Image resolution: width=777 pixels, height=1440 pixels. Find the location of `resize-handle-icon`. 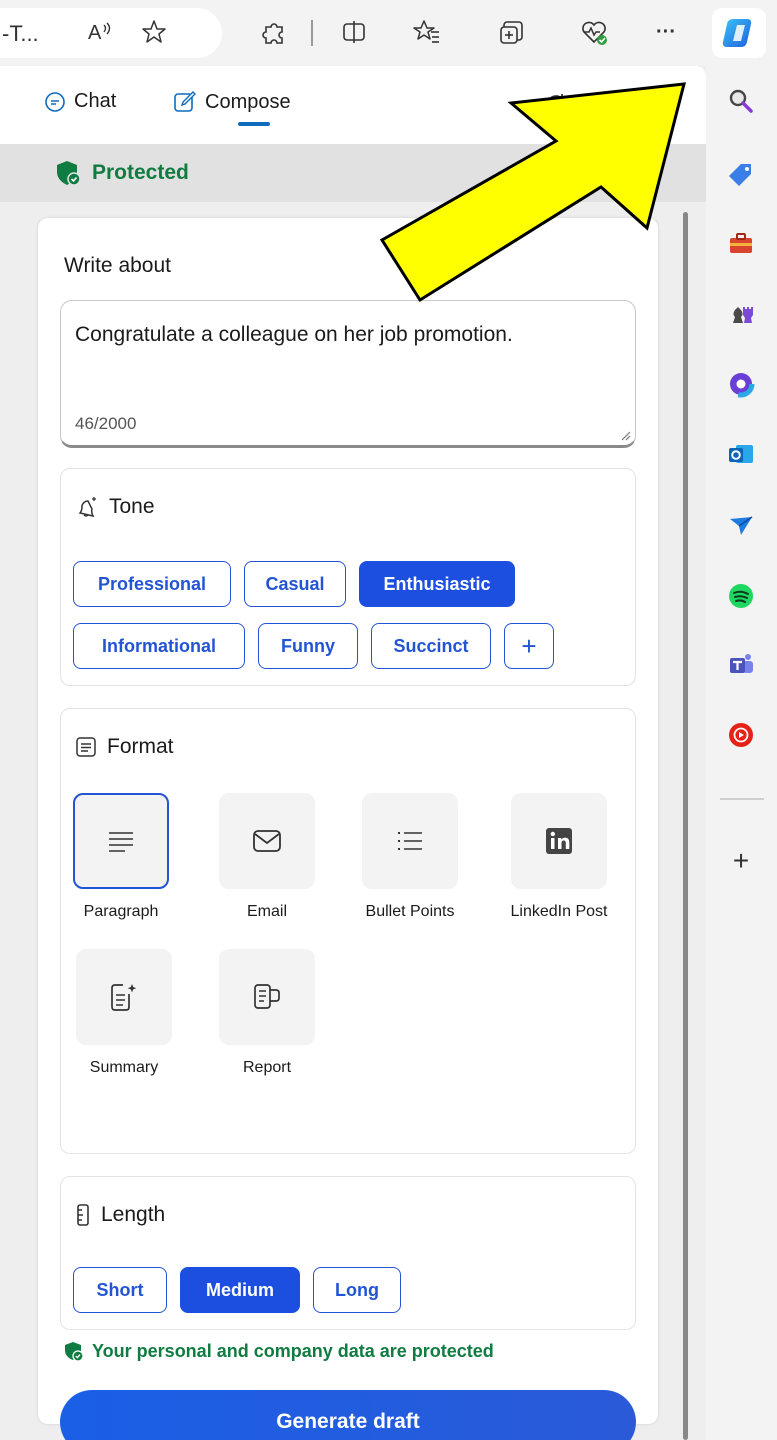

resize-handle-icon is located at coordinates (625, 435).